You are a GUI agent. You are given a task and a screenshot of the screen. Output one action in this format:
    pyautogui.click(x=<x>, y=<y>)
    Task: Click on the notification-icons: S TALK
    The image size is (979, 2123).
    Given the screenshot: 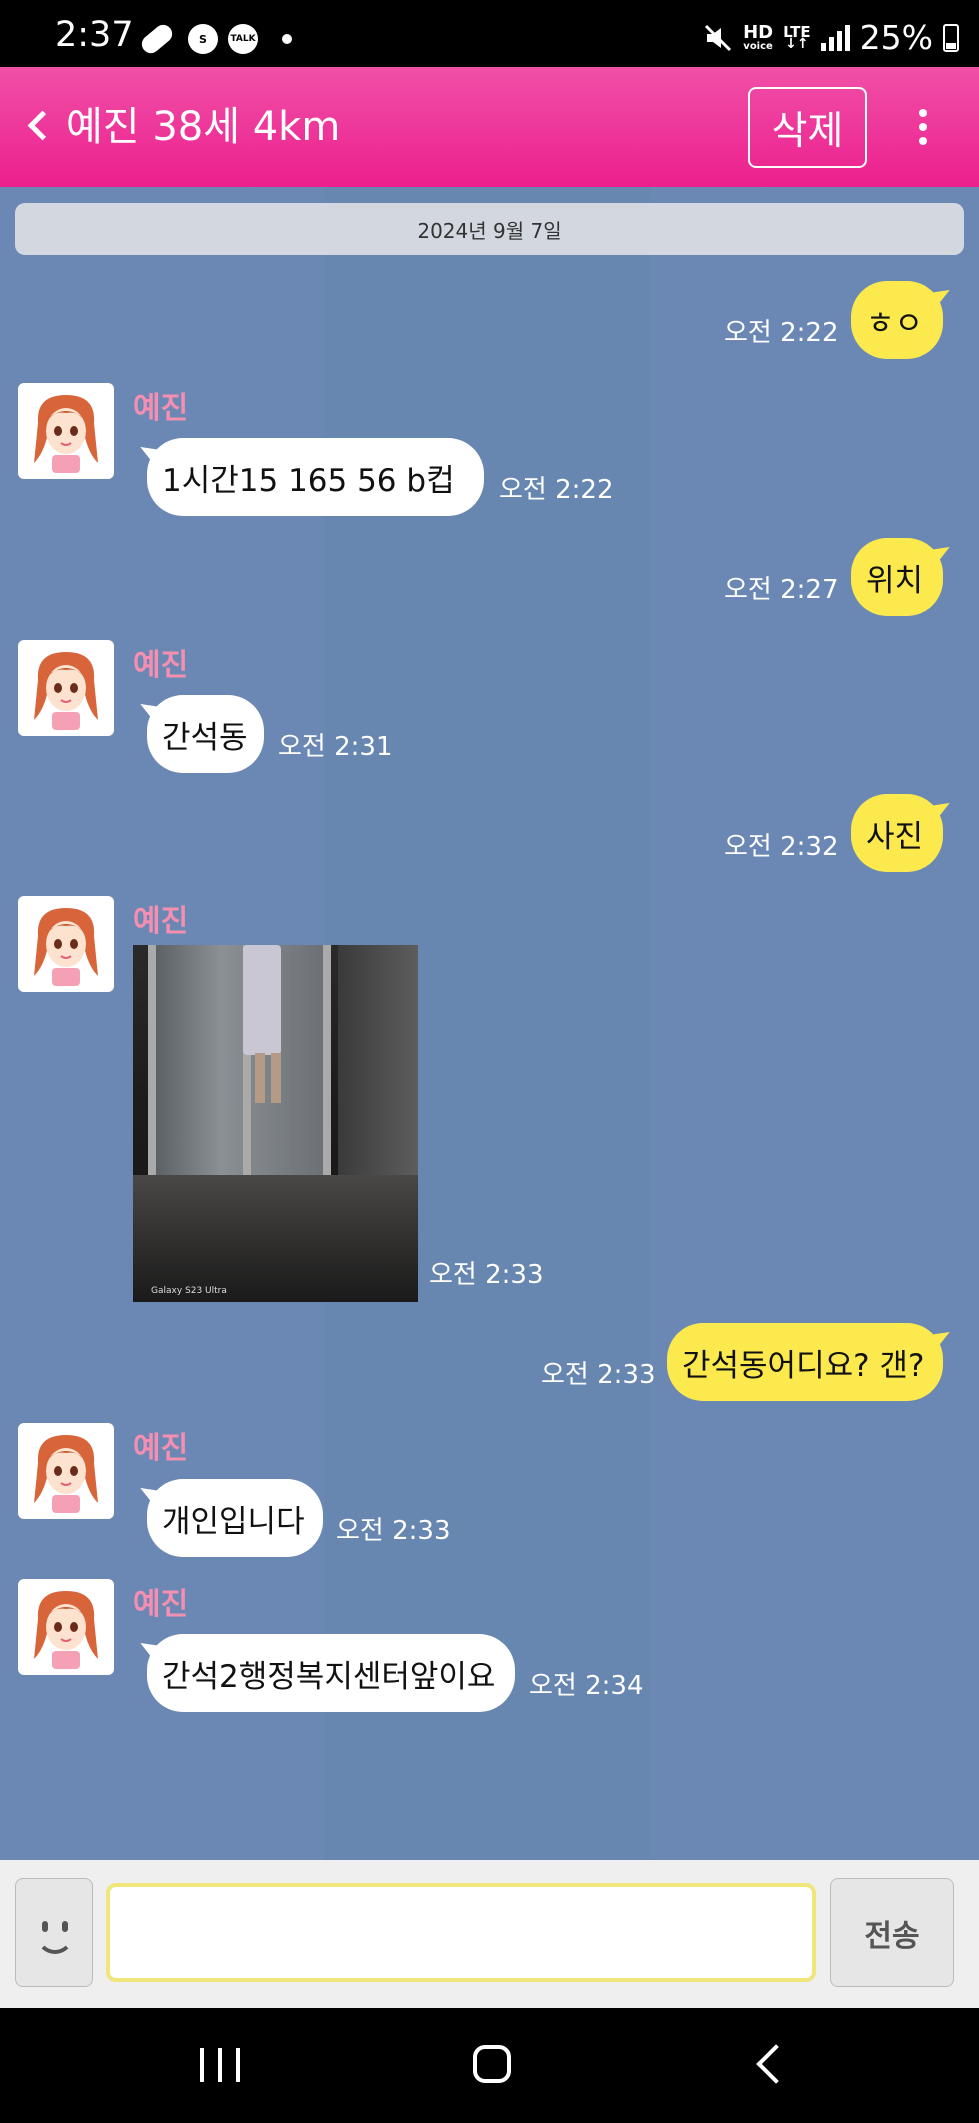 What is the action you would take?
    pyautogui.click(x=215, y=39)
    